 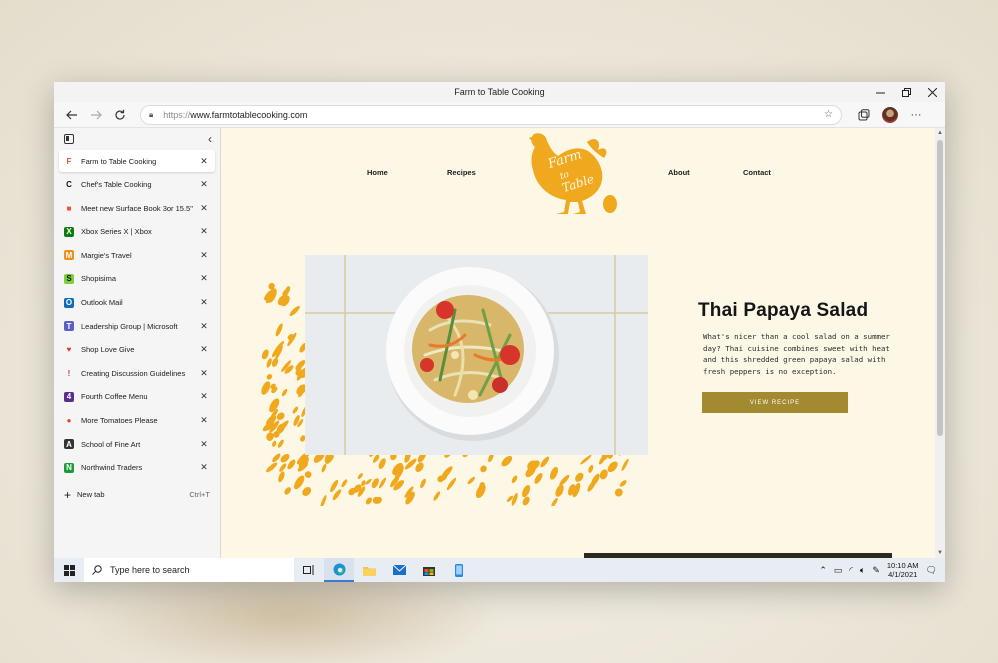 What do you see at coordinates (429, 570) in the screenshot?
I see `store-button` at bounding box center [429, 570].